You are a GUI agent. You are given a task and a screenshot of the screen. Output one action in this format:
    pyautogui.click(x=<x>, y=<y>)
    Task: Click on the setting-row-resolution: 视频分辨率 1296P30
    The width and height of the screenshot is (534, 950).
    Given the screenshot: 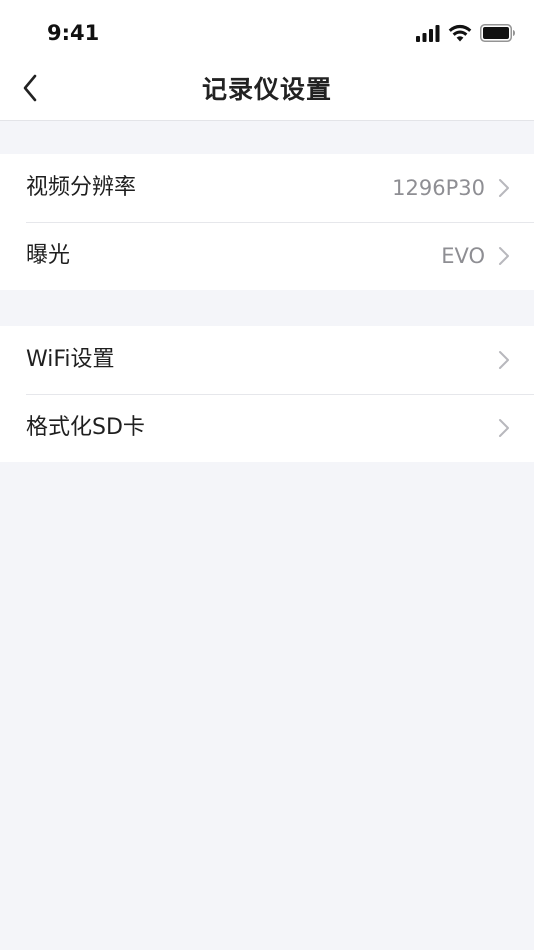 What is the action you would take?
    pyautogui.click(x=267, y=188)
    